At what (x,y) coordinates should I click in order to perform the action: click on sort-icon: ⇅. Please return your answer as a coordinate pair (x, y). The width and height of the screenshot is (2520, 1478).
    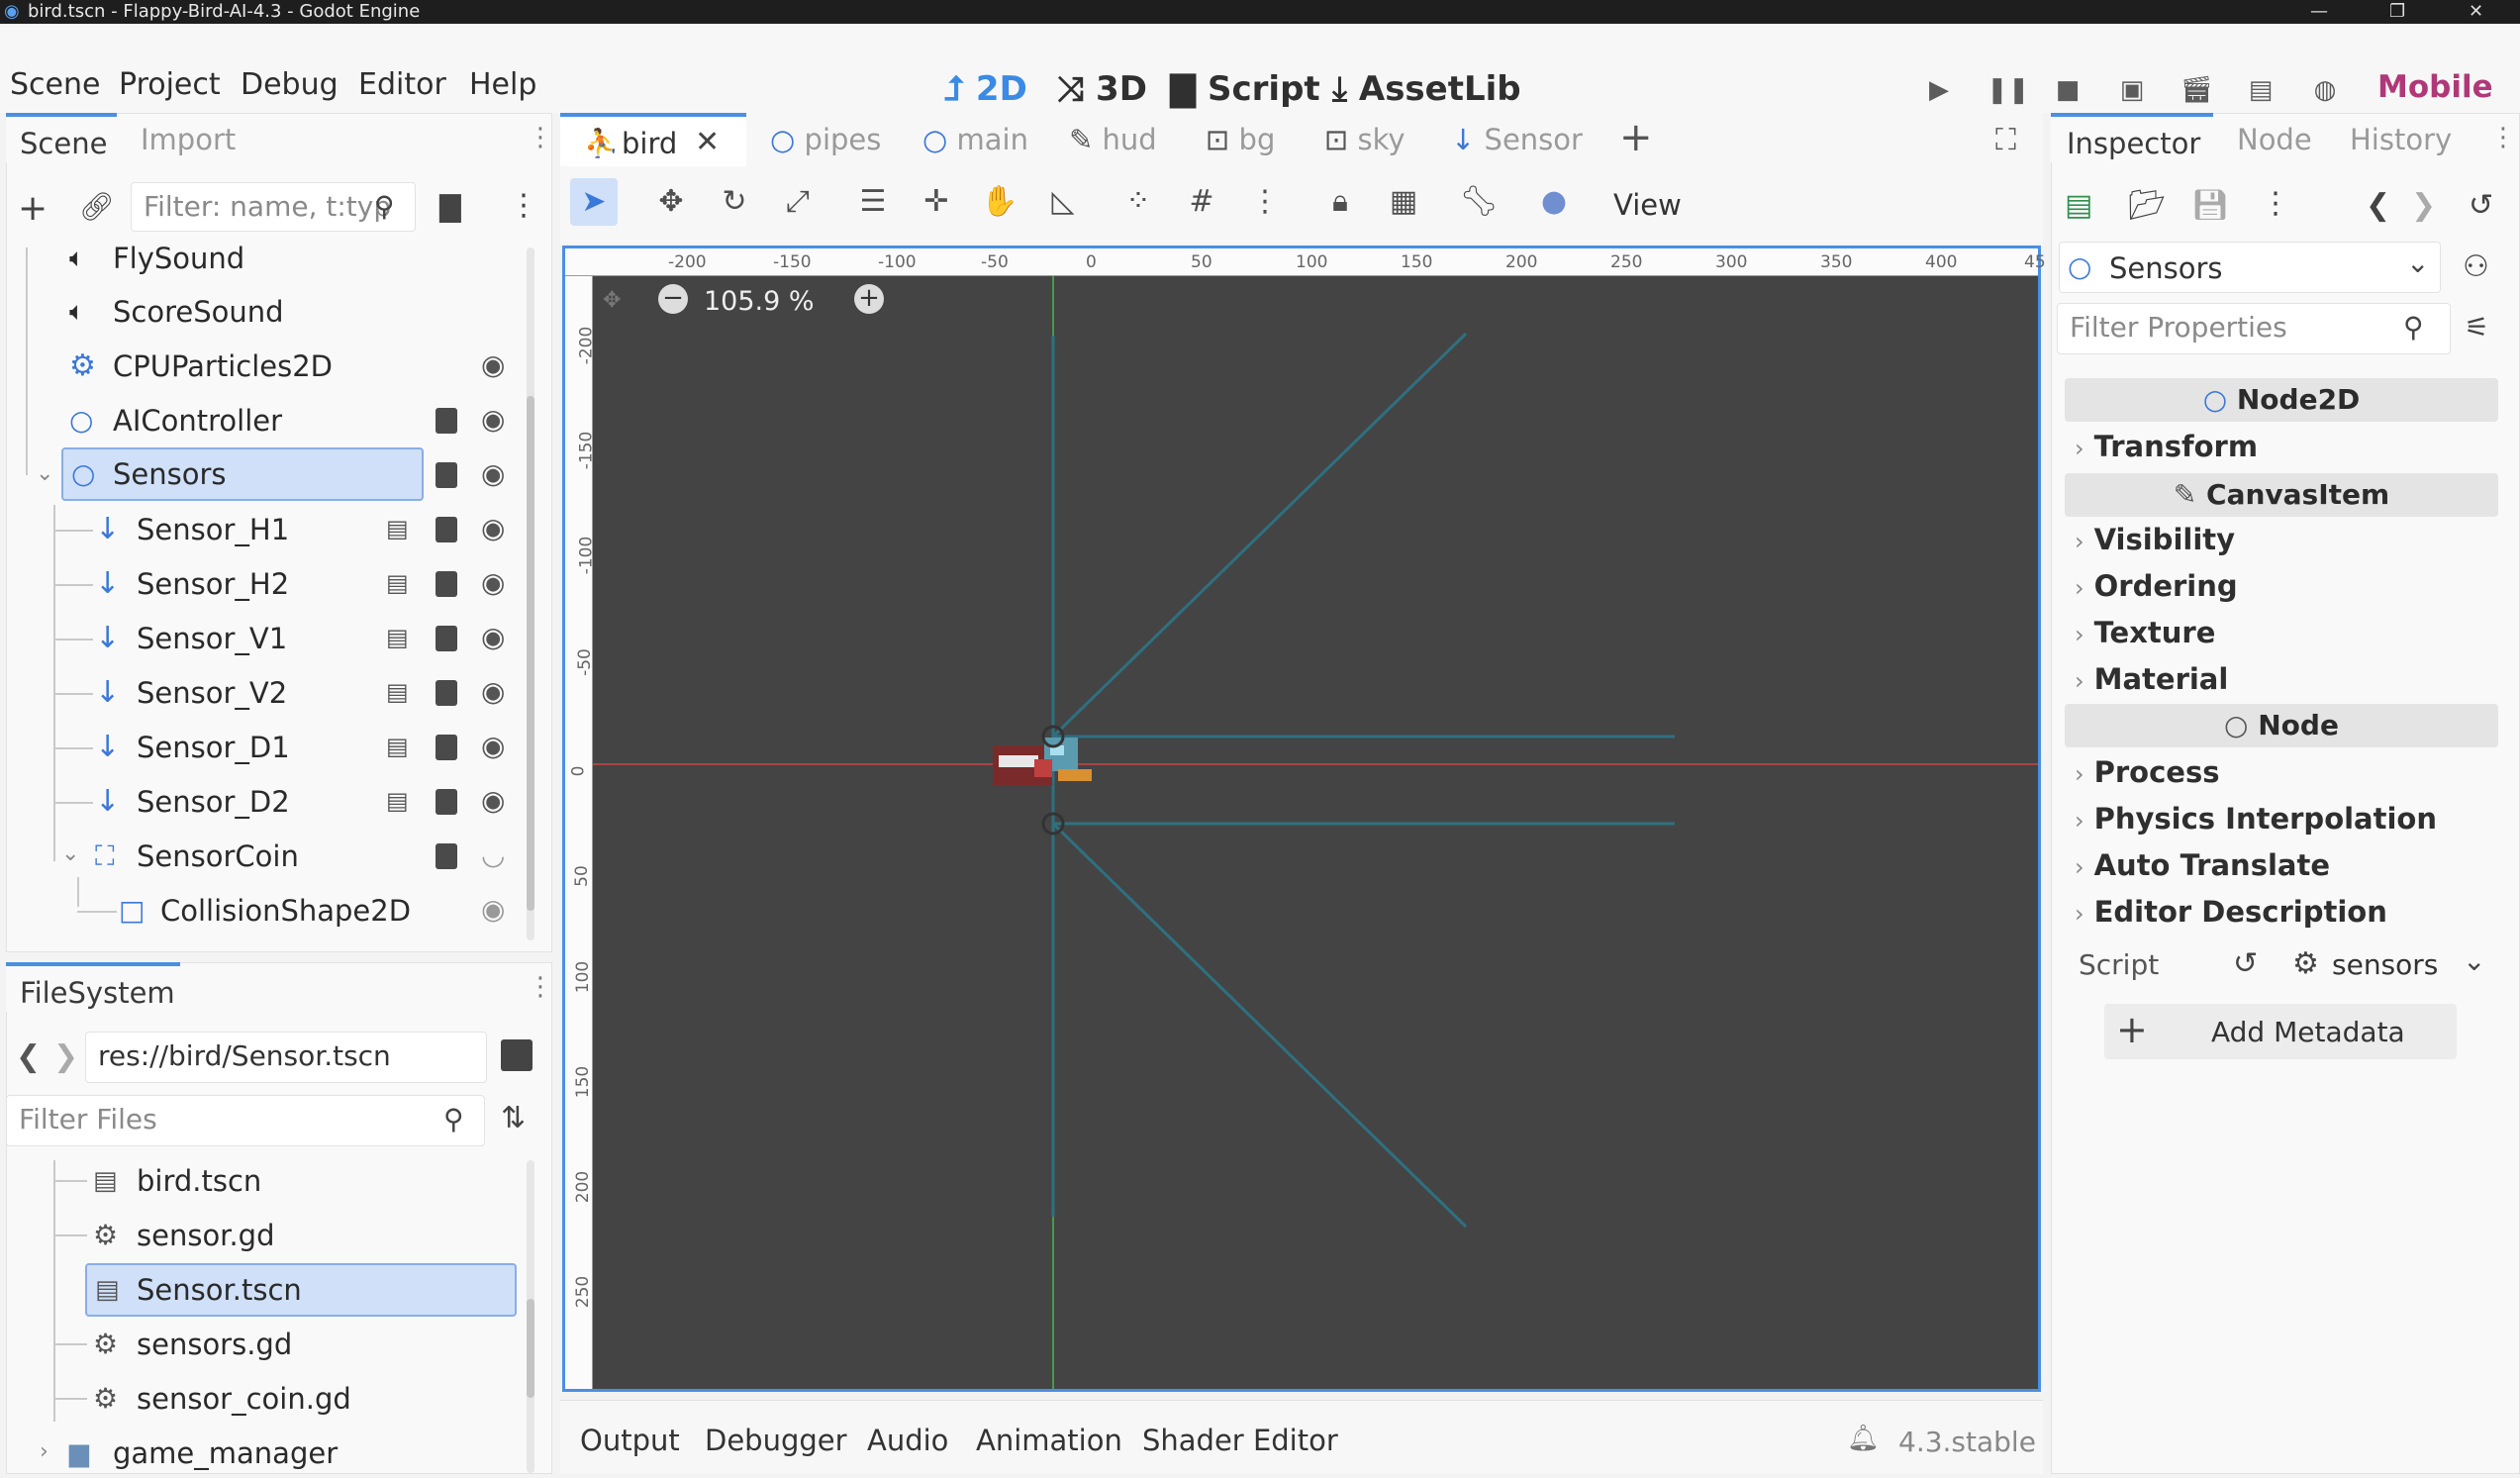
    Looking at the image, I should click on (513, 1118).